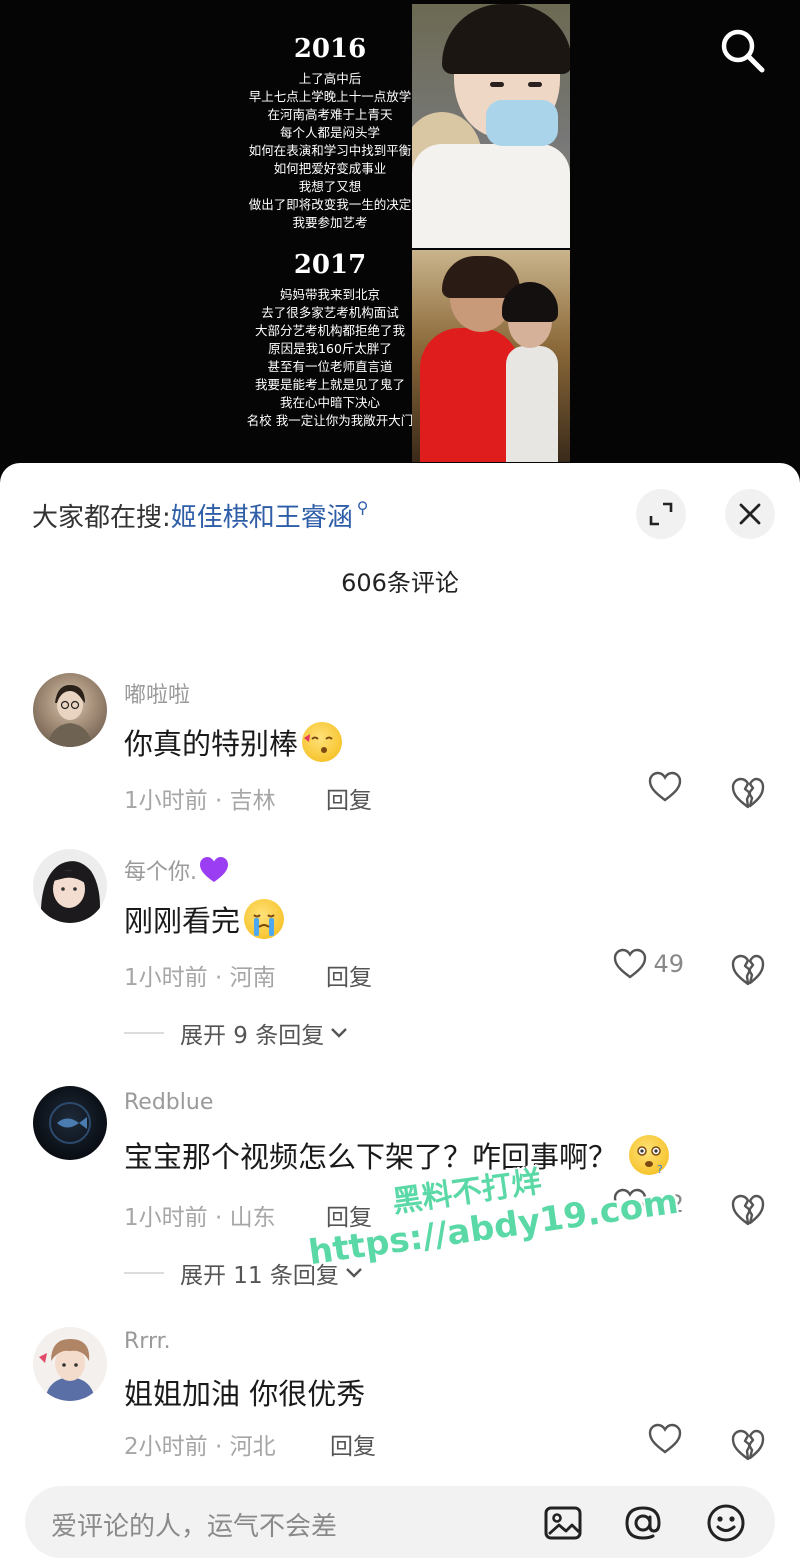 Image resolution: width=800 pixels, height=1558 pixels. Describe the element at coordinates (371, 1157) in the screenshot. I see `comment-body: 宝宝那个视频怎么下架了？咋回事啊？` at that location.